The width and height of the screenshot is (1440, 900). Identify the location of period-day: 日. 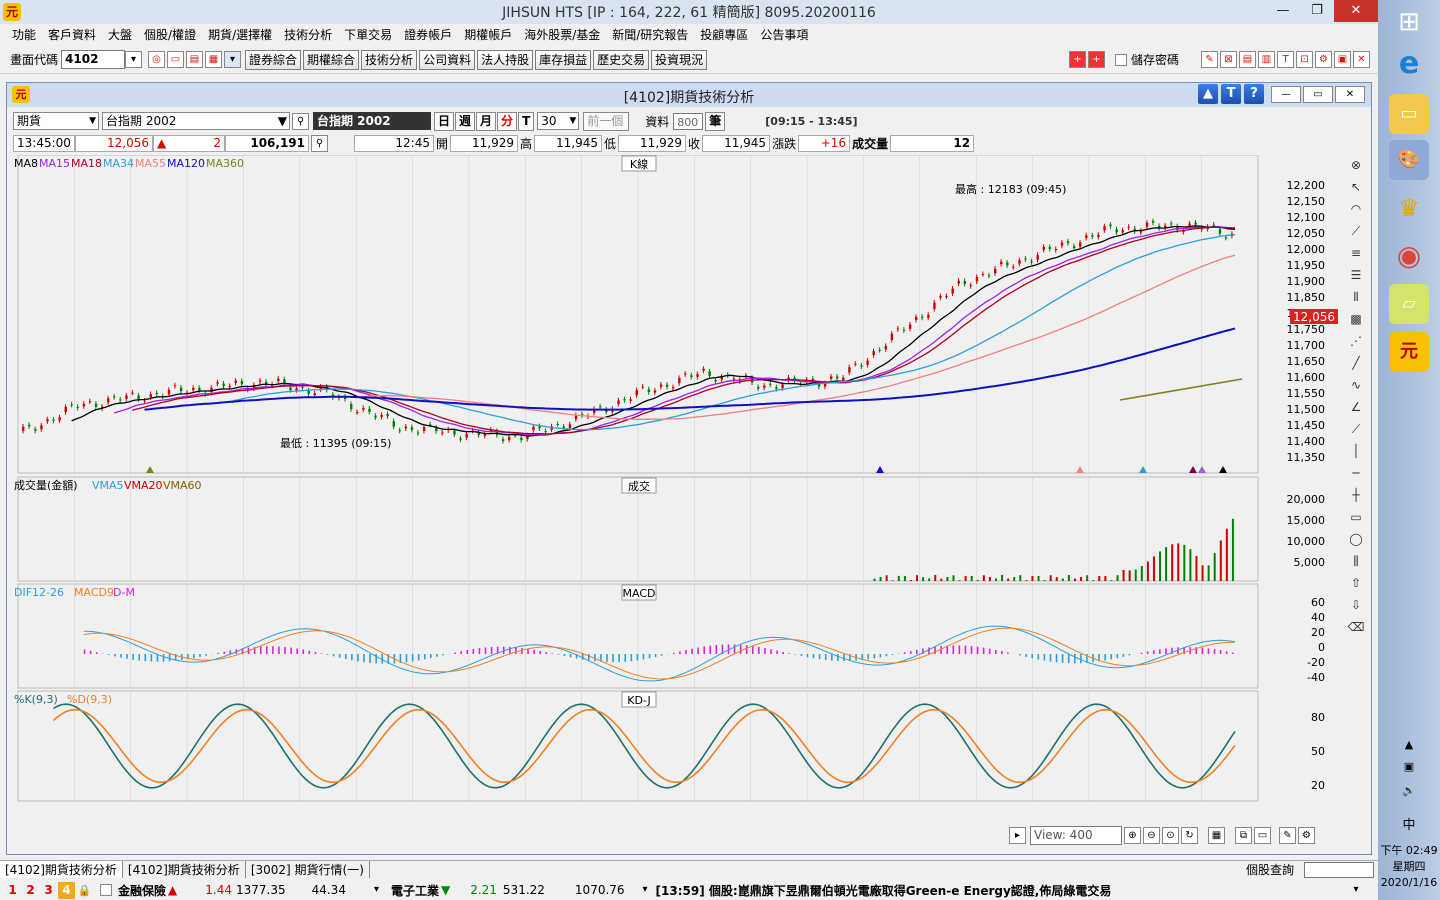
(444, 121).